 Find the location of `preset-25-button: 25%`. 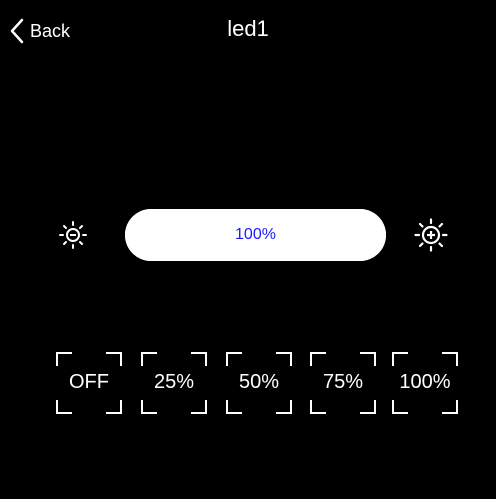

preset-25-button: 25% is located at coordinates (174, 383).